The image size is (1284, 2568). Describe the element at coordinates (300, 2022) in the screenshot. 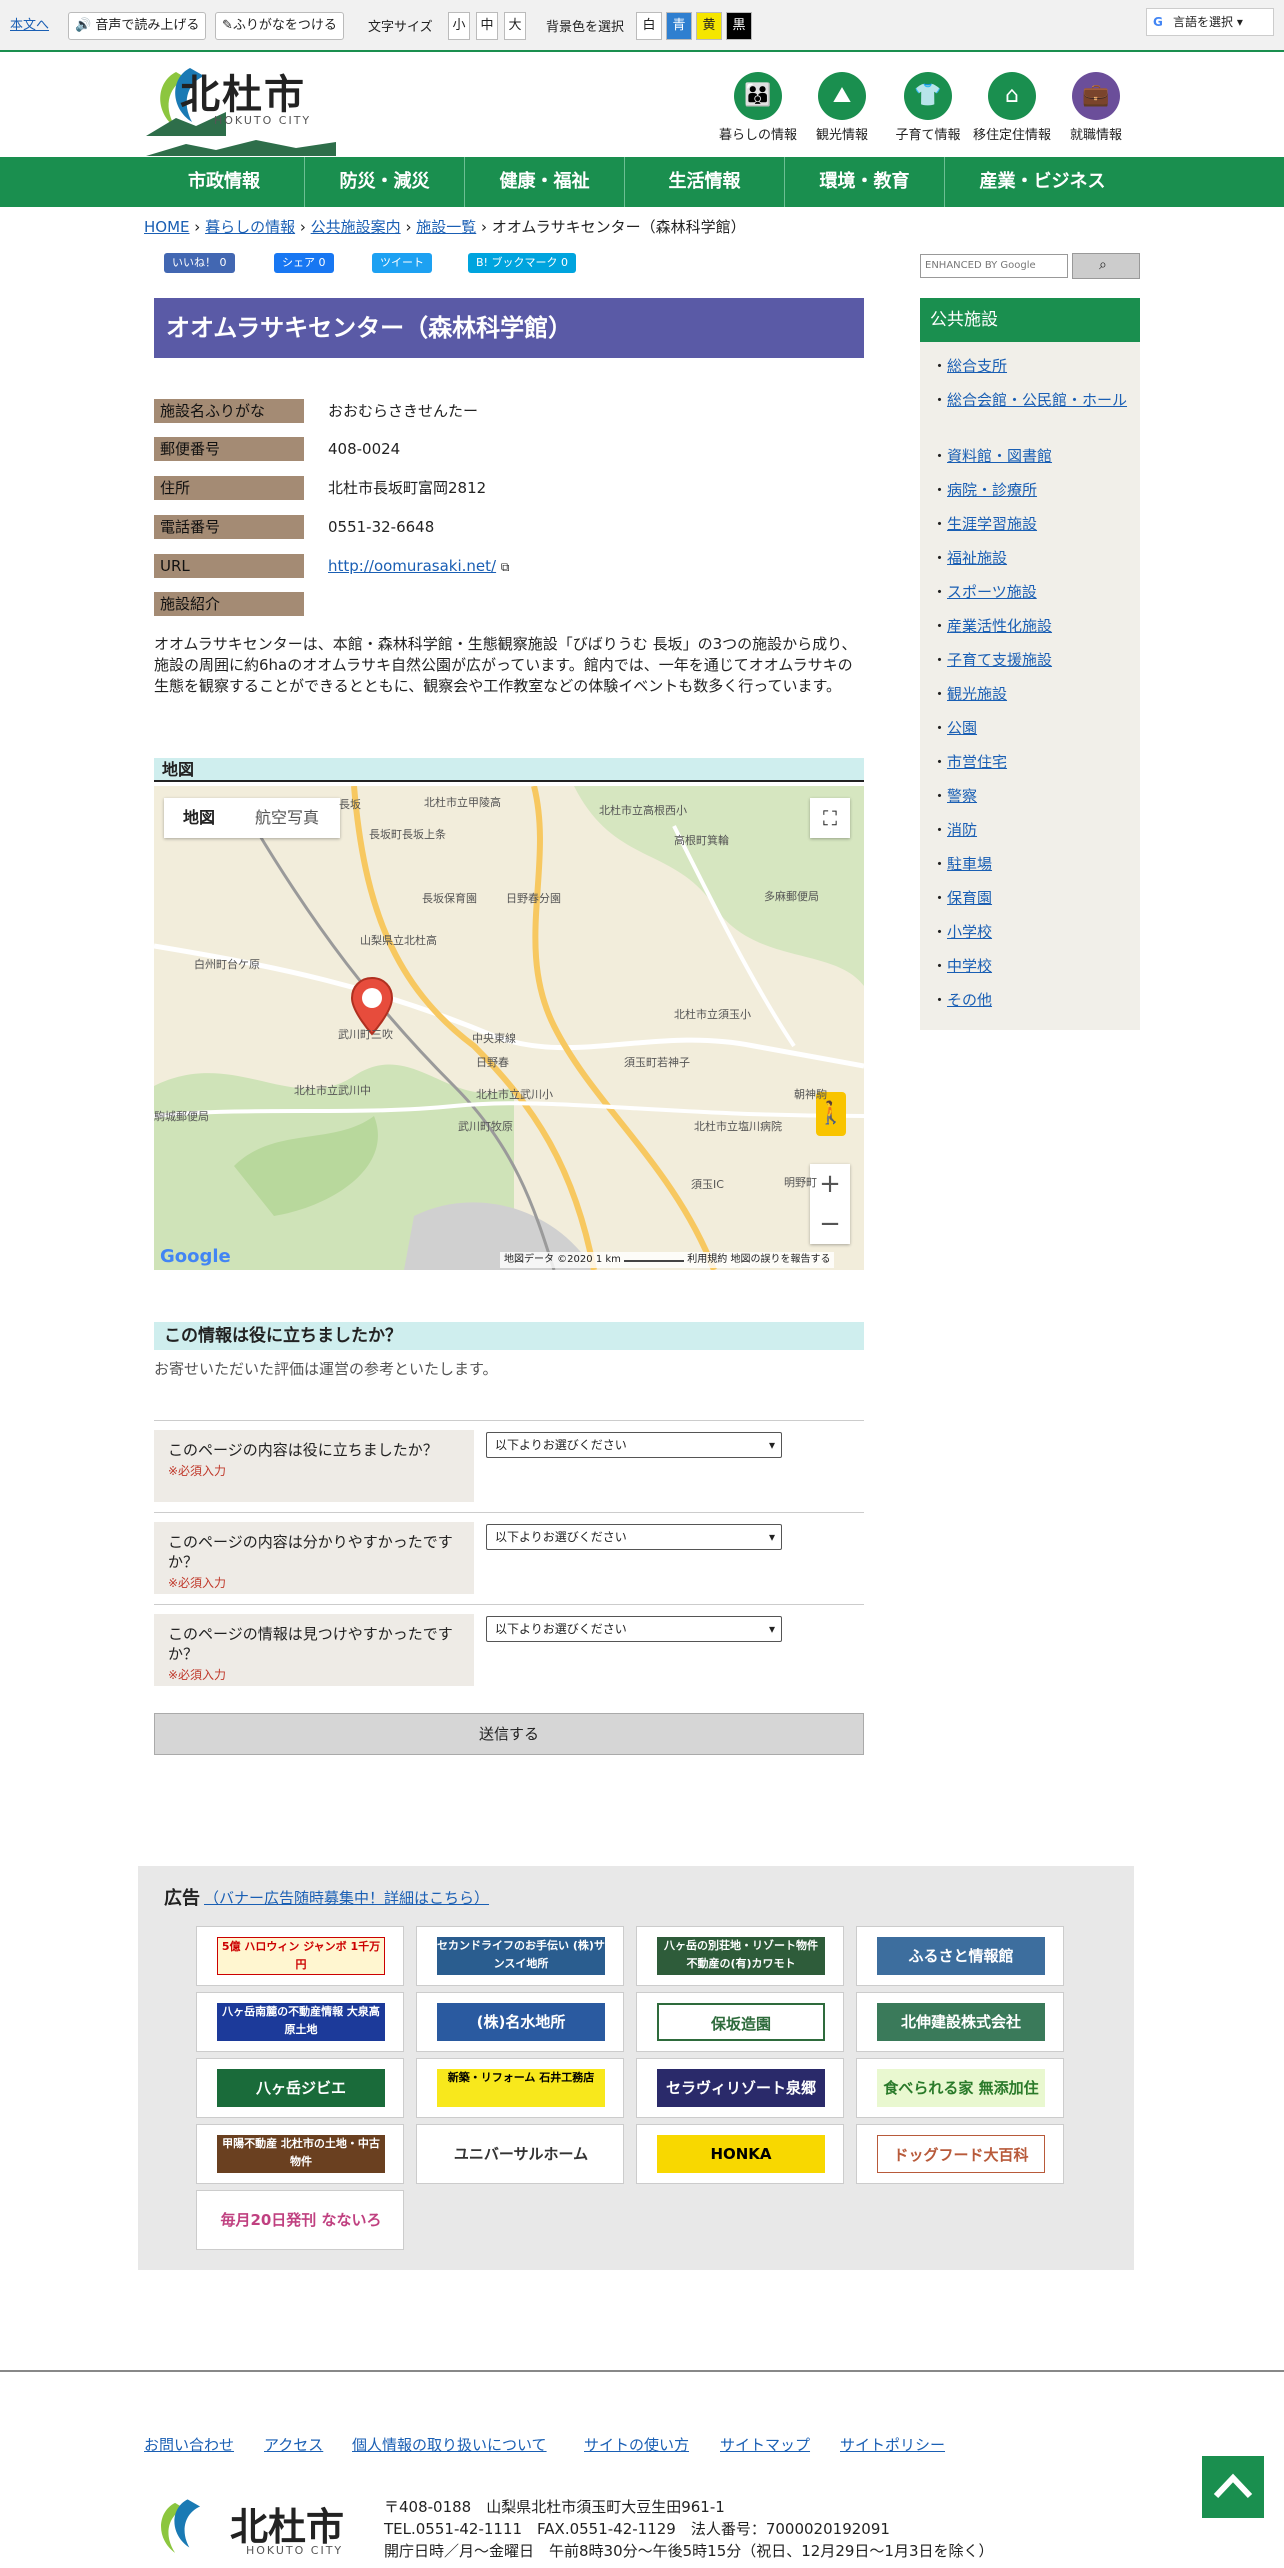

I see `ad-banner: 八ヶ岳南麓の不動産情報 大泉高原土地` at that location.